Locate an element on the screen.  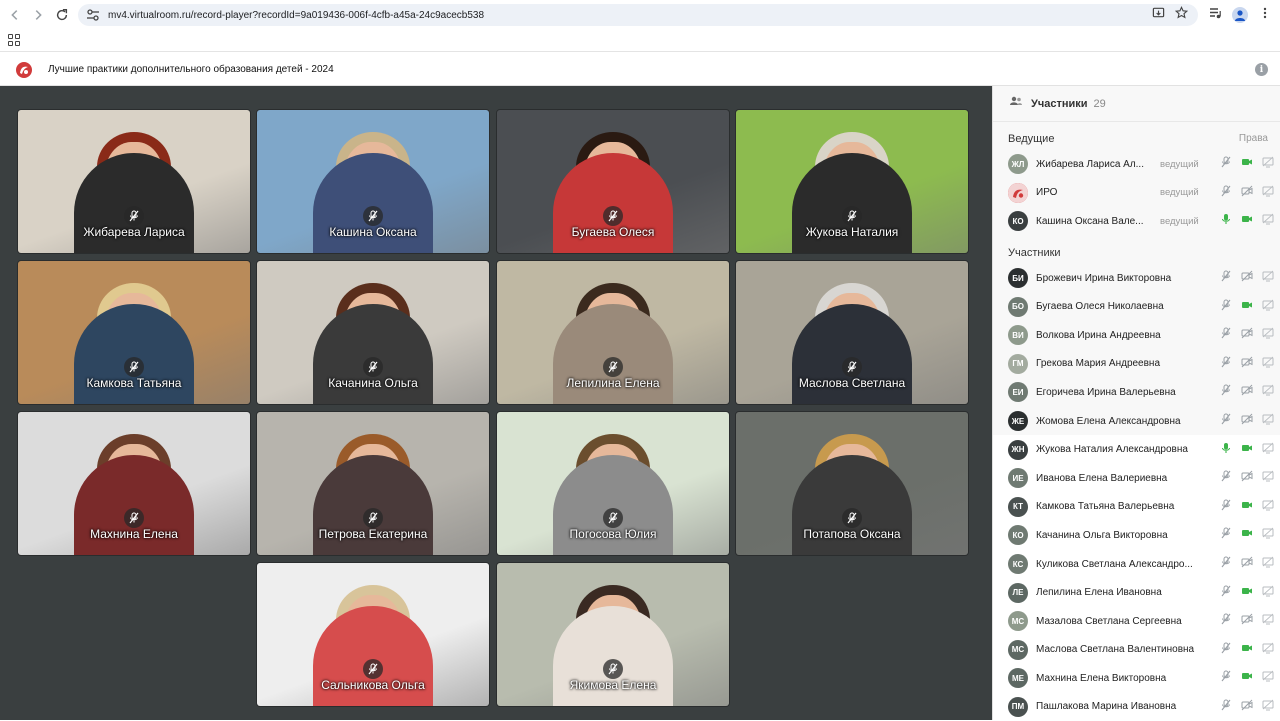
video-tile: Камкова Татьяна is located at coordinates (134, 332).